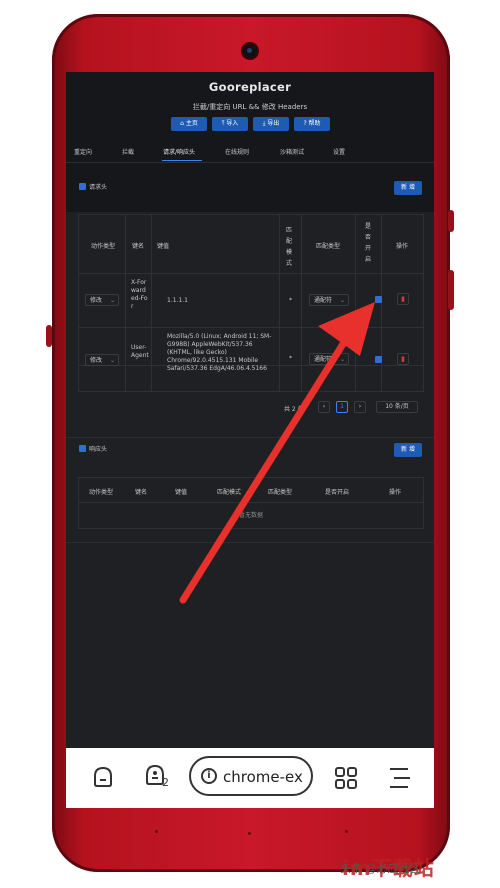  Describe the element at coordinates (277, 453) in the screenshot. I see `red-annotation-arrow` at that location.